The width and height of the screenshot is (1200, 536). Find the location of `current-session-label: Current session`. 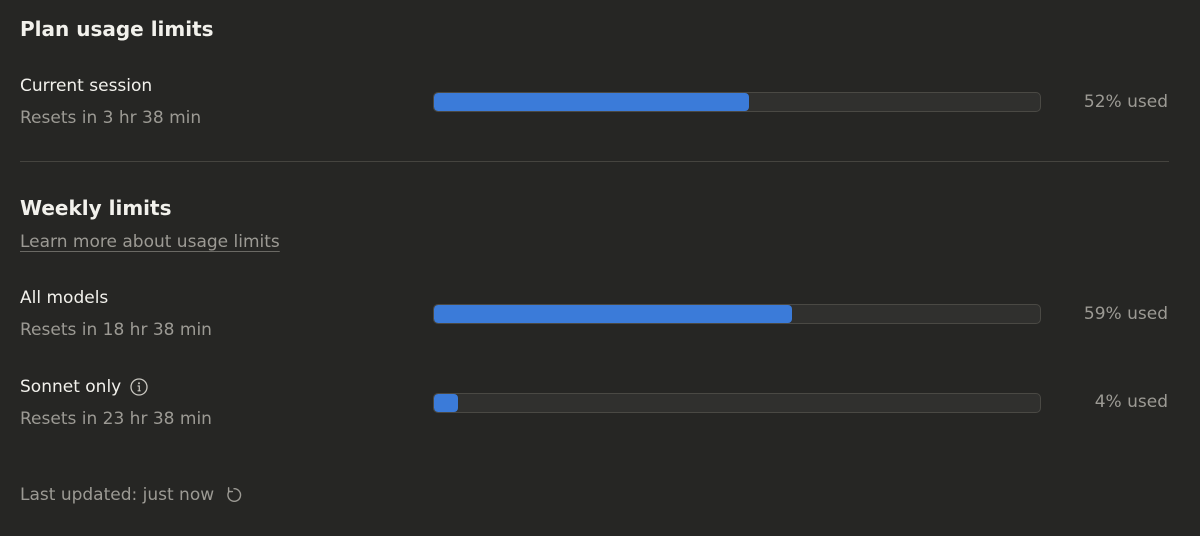

current-session-label: Current session is located at coordinates (86, 86).